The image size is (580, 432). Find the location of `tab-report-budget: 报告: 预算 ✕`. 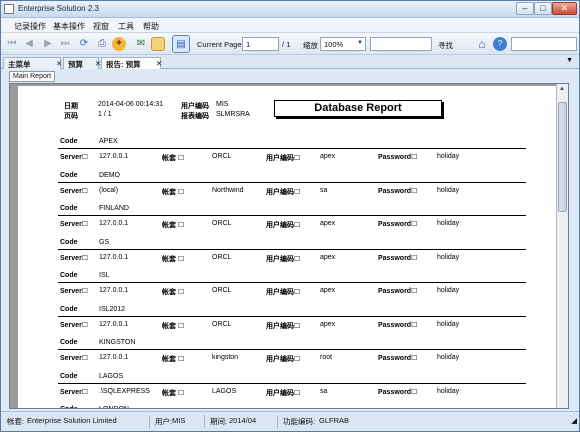

tab-report-budget: 报告: 预算 ✕ is located at coordinates (131, 63).